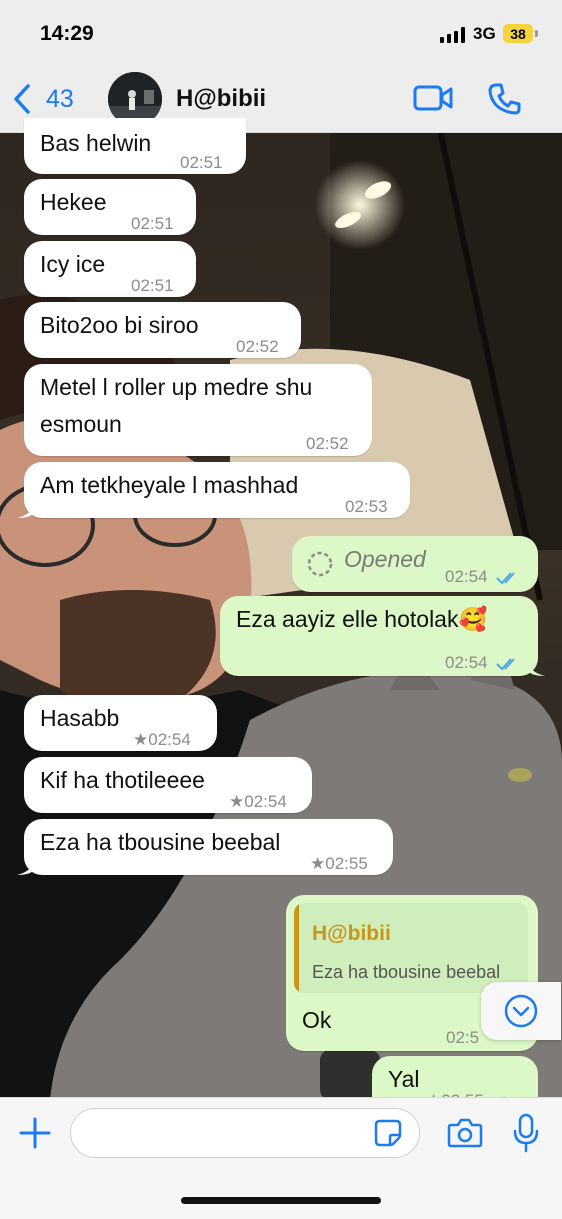 Image resolution: width=562 pixels, height=1219 pixels. What do you see at coordinates (35, 1133) in the screenshot?
I see `plus-icon` at bounding box center [35, 1133].